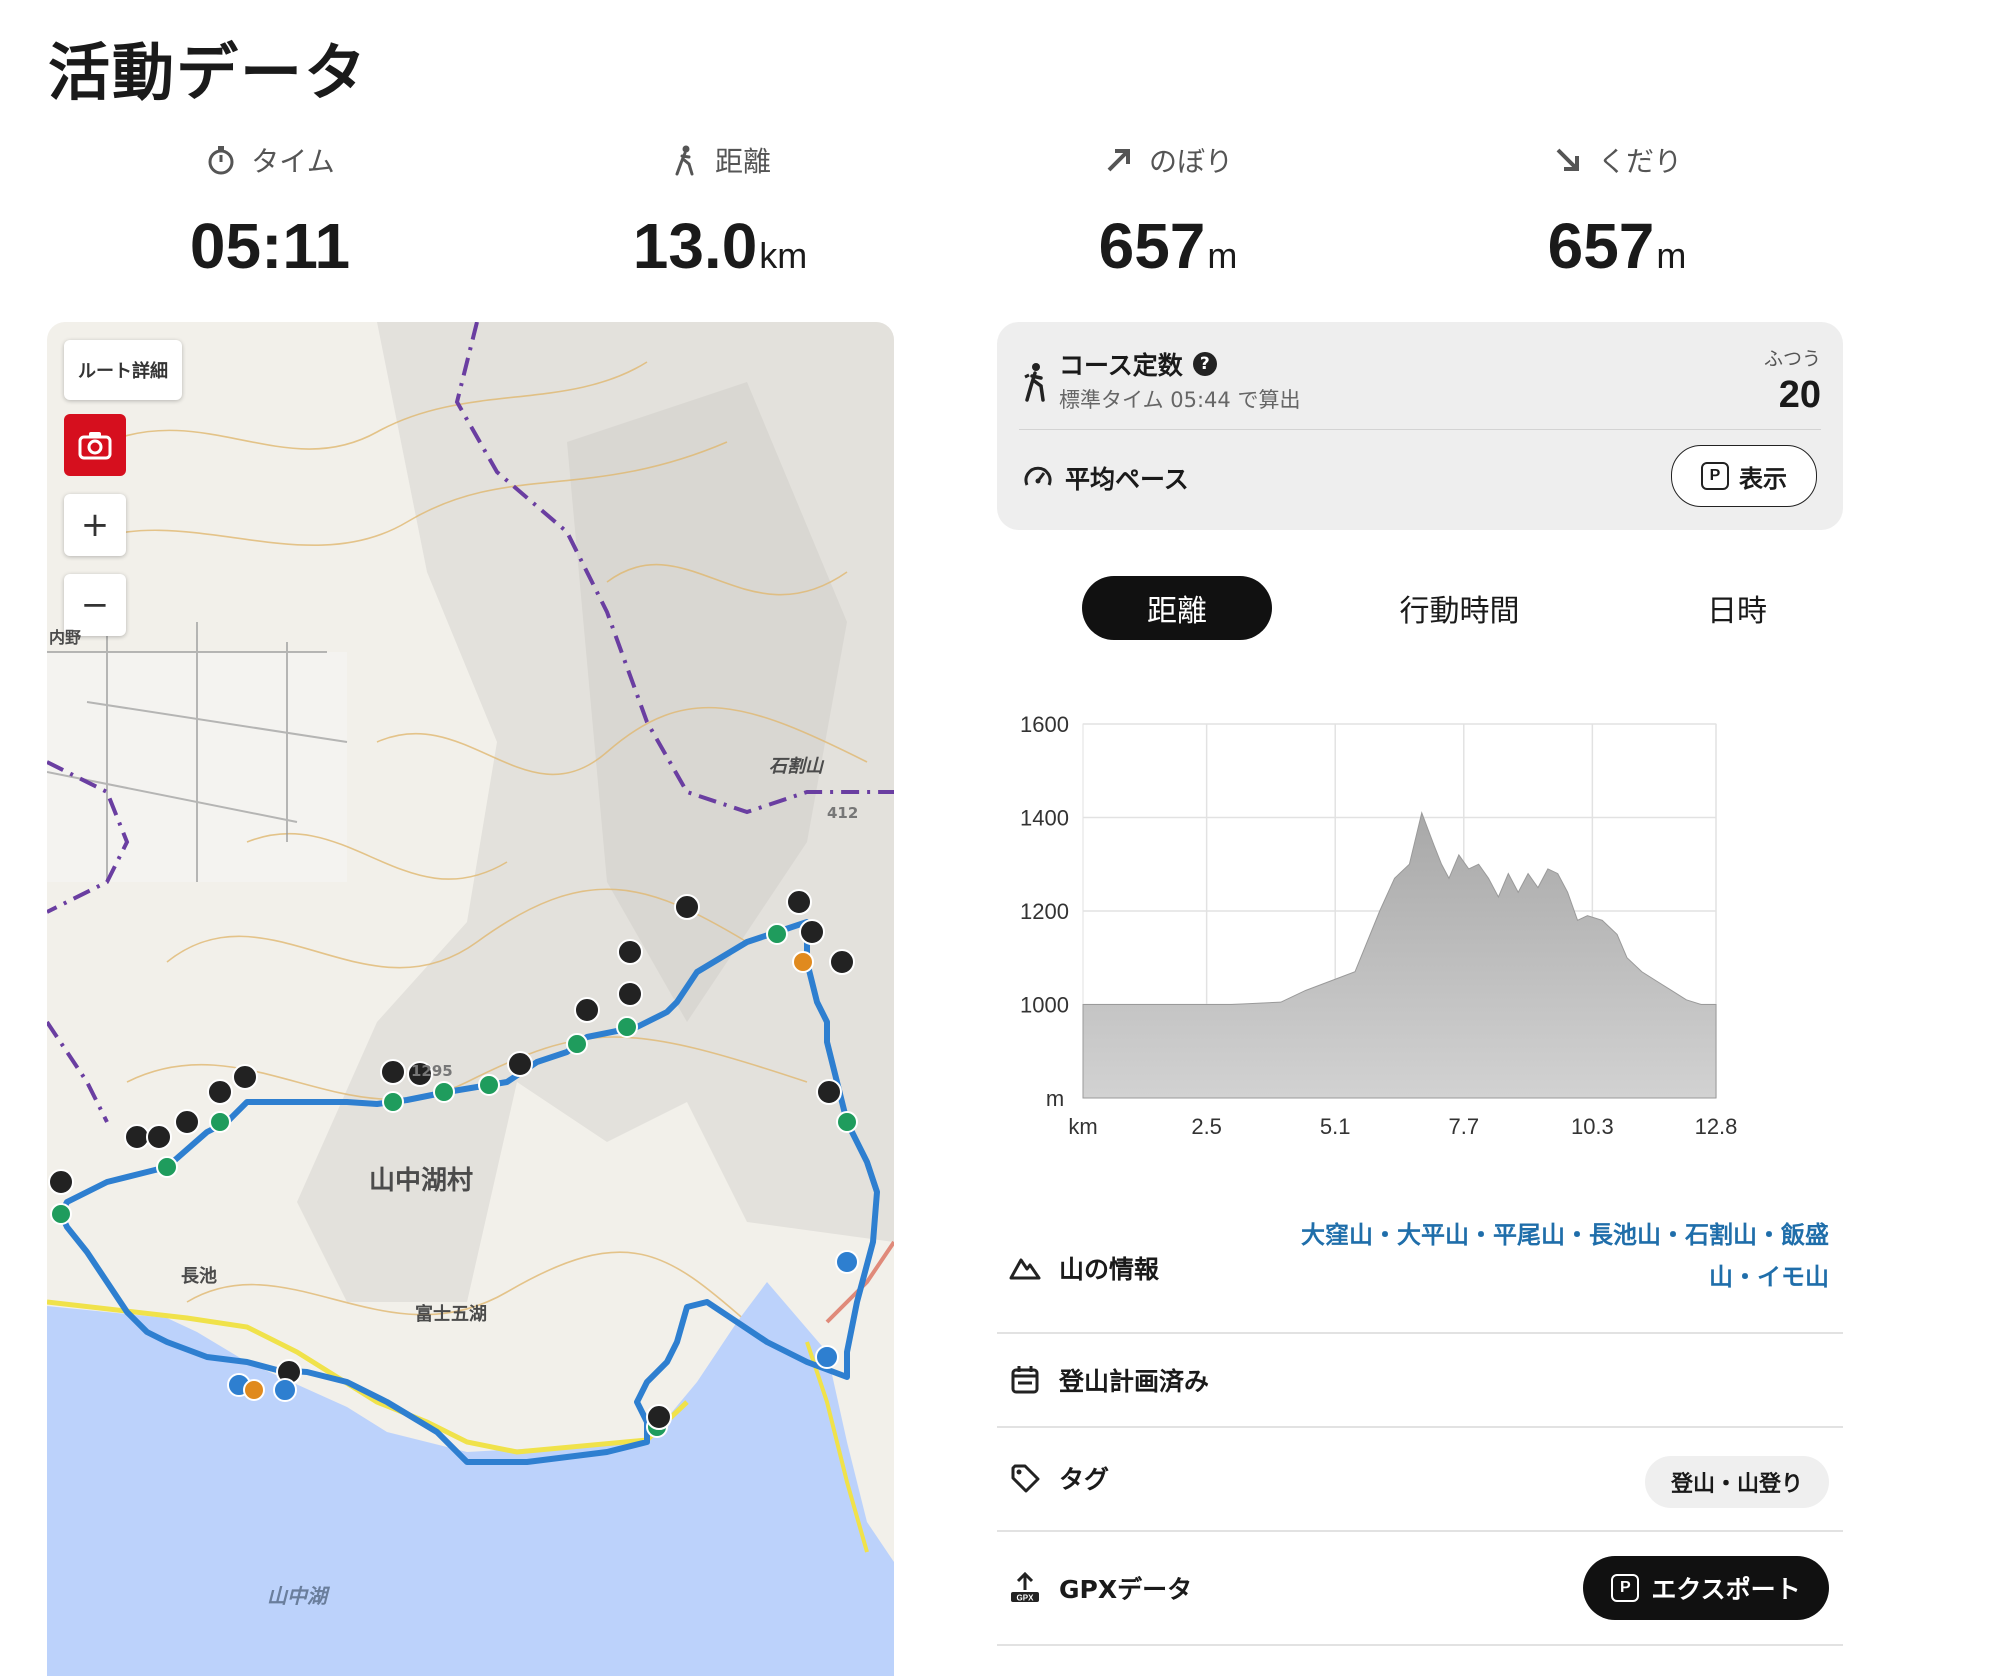 The height and width of the screenshot is (1676, 1989). Describe the element at coordinates (1044, 1005) in the screenshot. I see `y-tick-label: 1000` at that location.